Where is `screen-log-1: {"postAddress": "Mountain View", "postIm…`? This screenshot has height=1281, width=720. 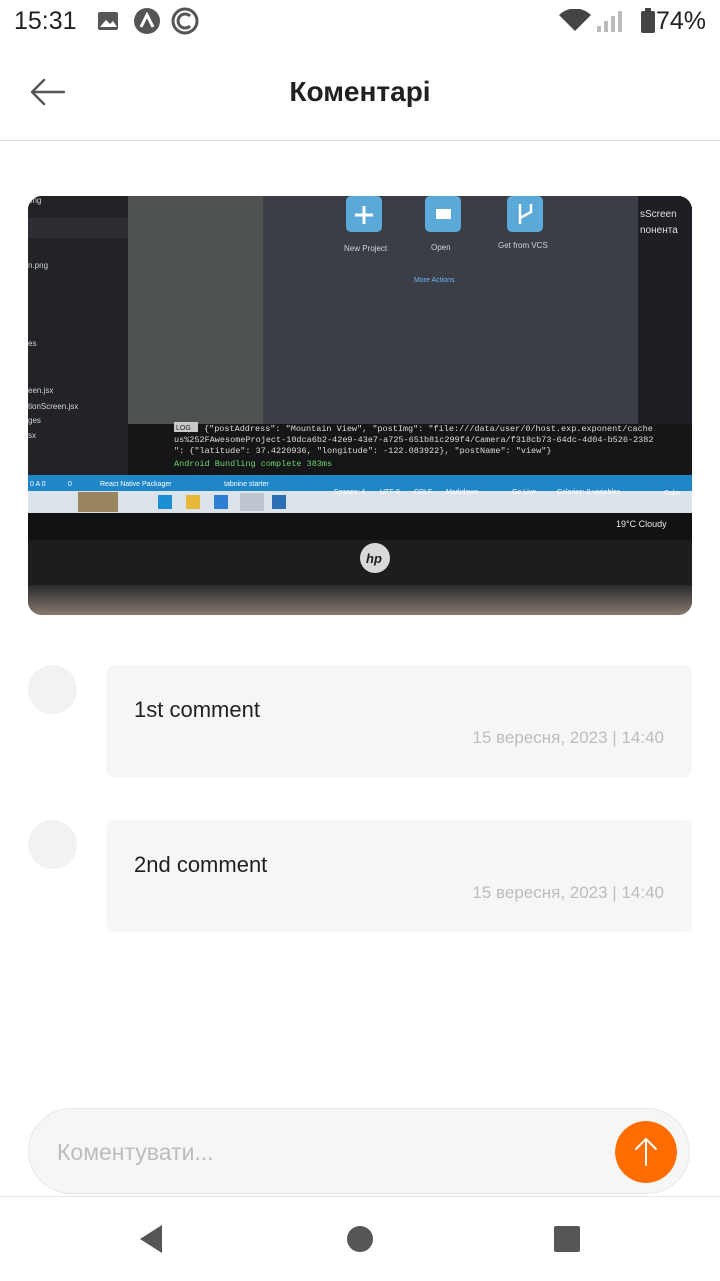
screen-log-1: {"postAddress": "Mountain View", "postIm… is located at coordinates (428, 429).